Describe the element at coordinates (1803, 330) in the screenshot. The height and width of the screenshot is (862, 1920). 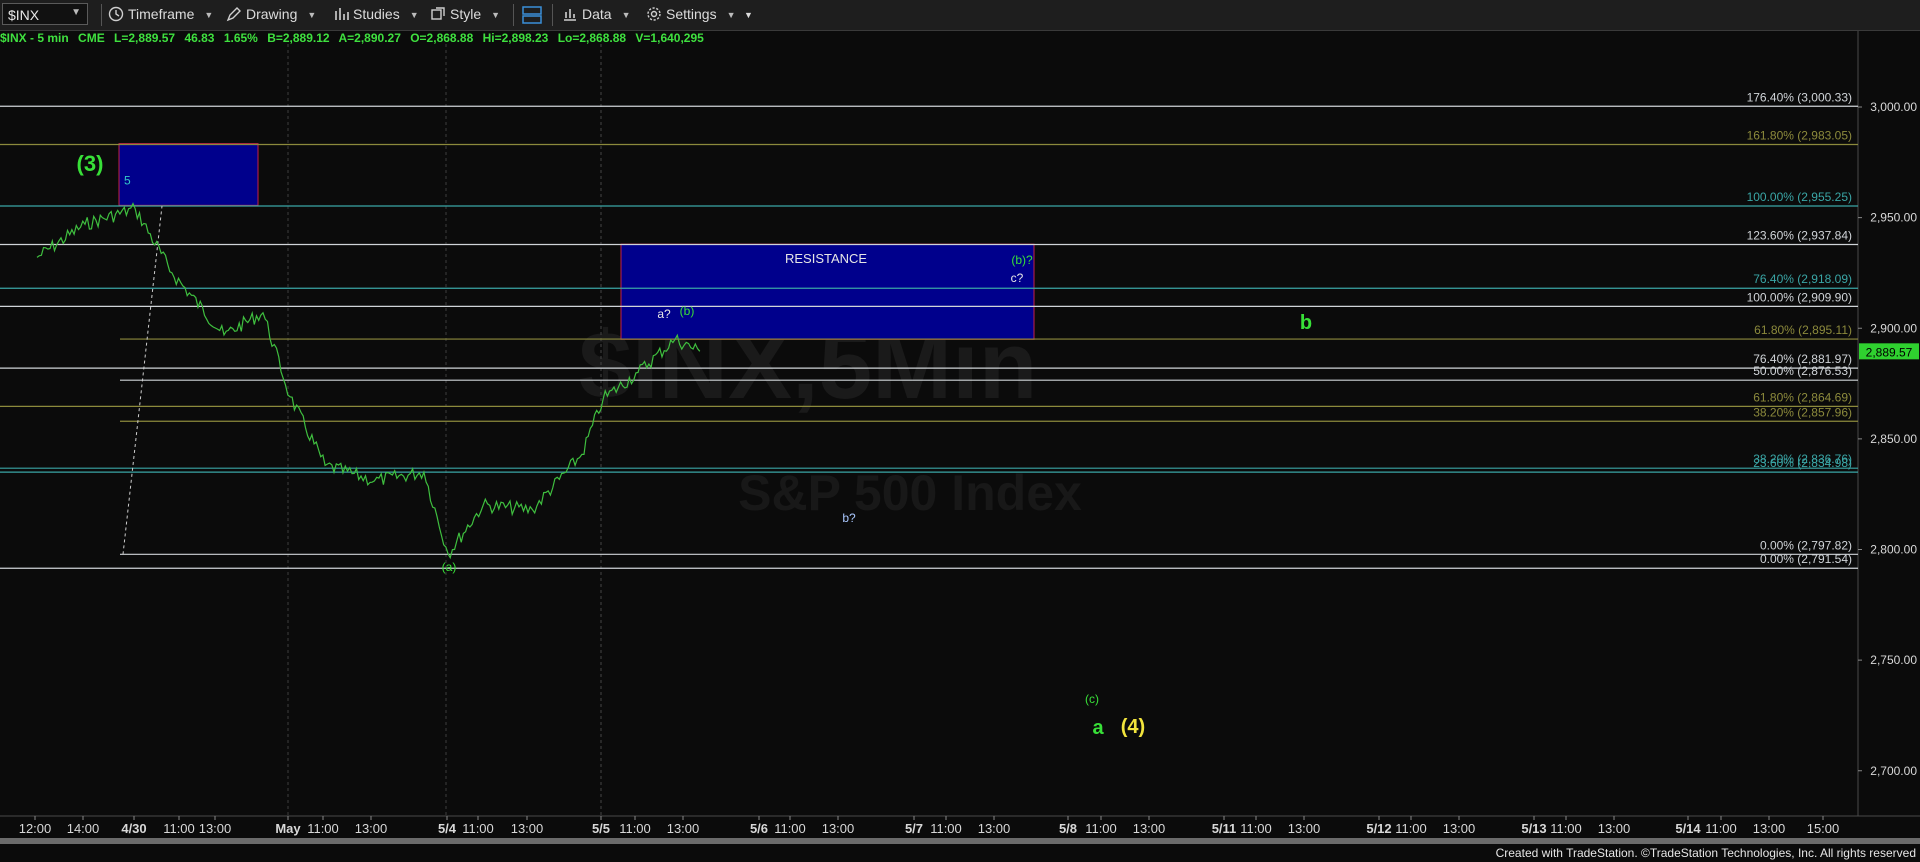
I see `fib-level-label: 61.80% (2,895.11)` at that location.